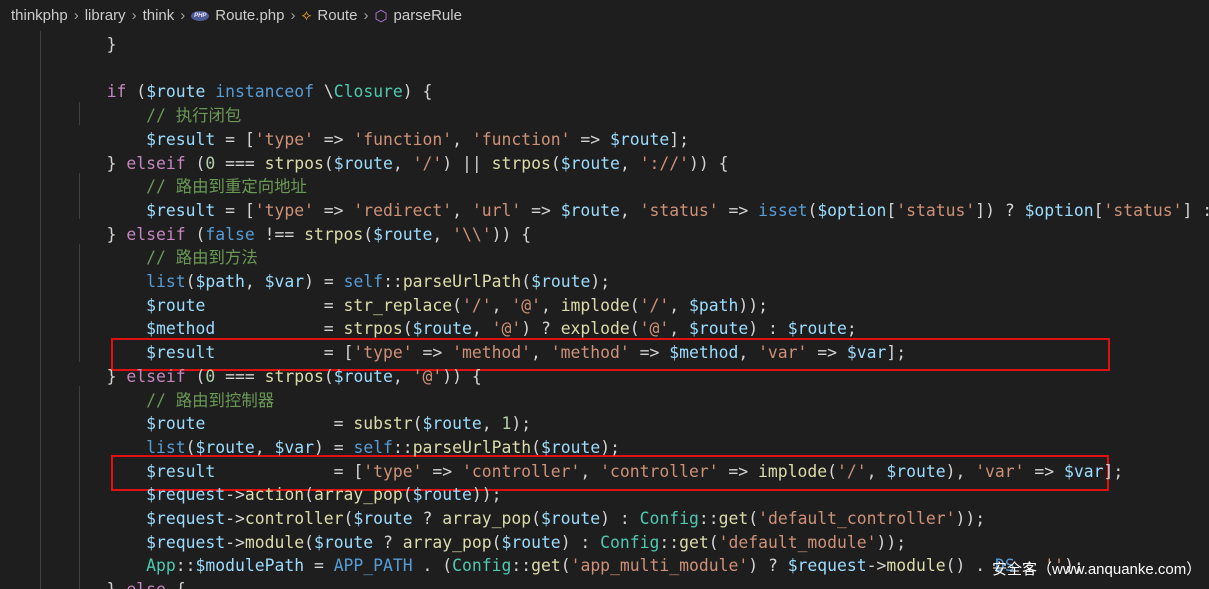 This screenshot has width=1209, height=589. What do you see at coordinates (97, 583) in the screenshot?
I see `code-line: } else {` at bounding box center [97, 583].